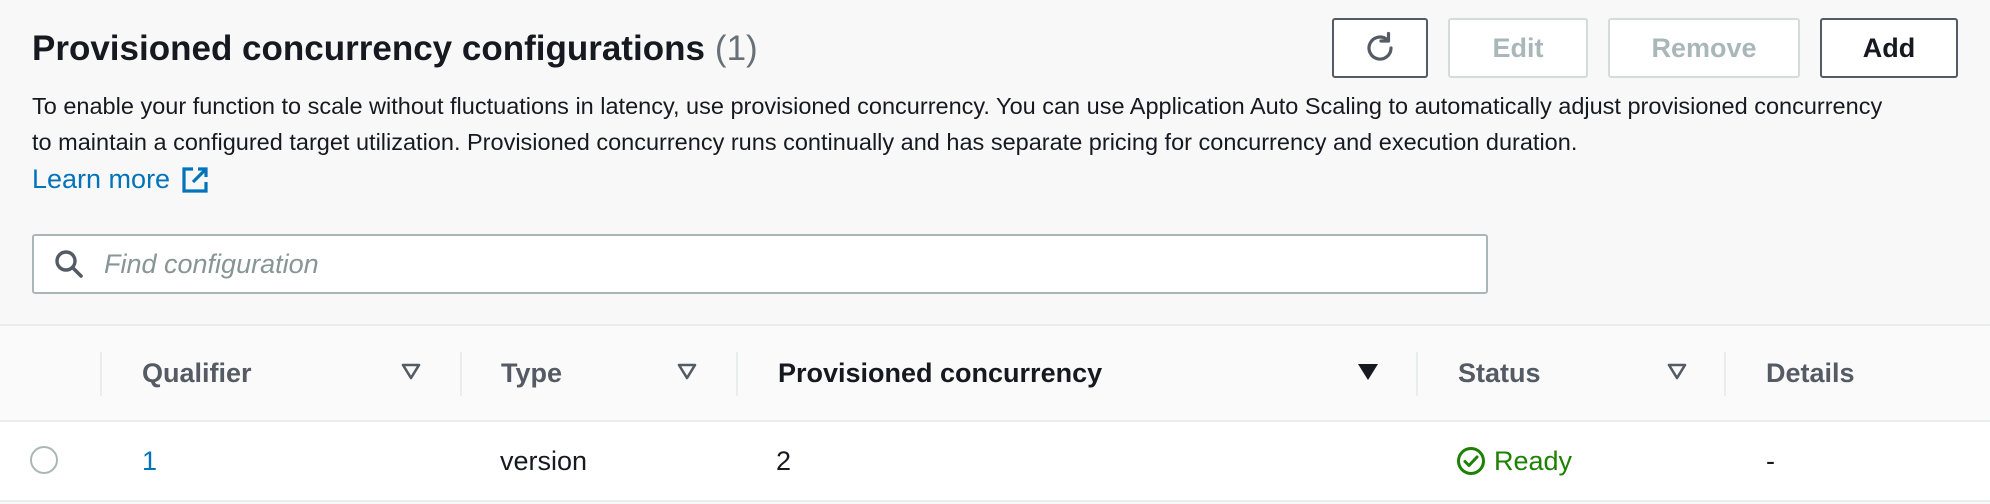 The image size is (1990, 504). I want to click on column-header-provisioned-concurrency: Provisioned concurrency, so click(940, 373).